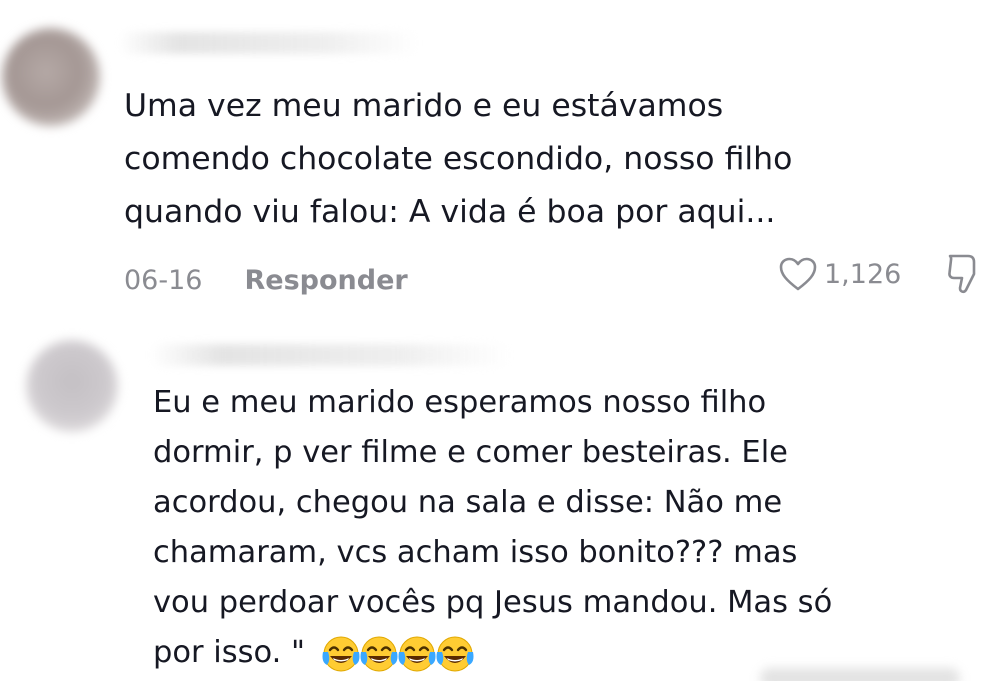 The image size is (984, 681). Describe the element at coordinates (863, 274) in the screenshot. I see `like-count: 1,126` at that location.